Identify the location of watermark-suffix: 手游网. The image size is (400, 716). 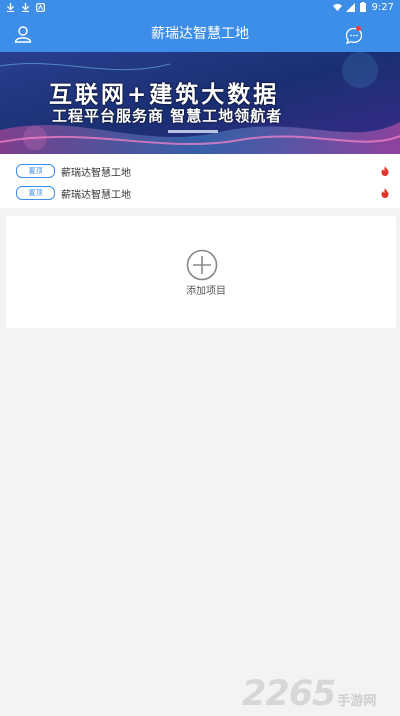
(357, 701).